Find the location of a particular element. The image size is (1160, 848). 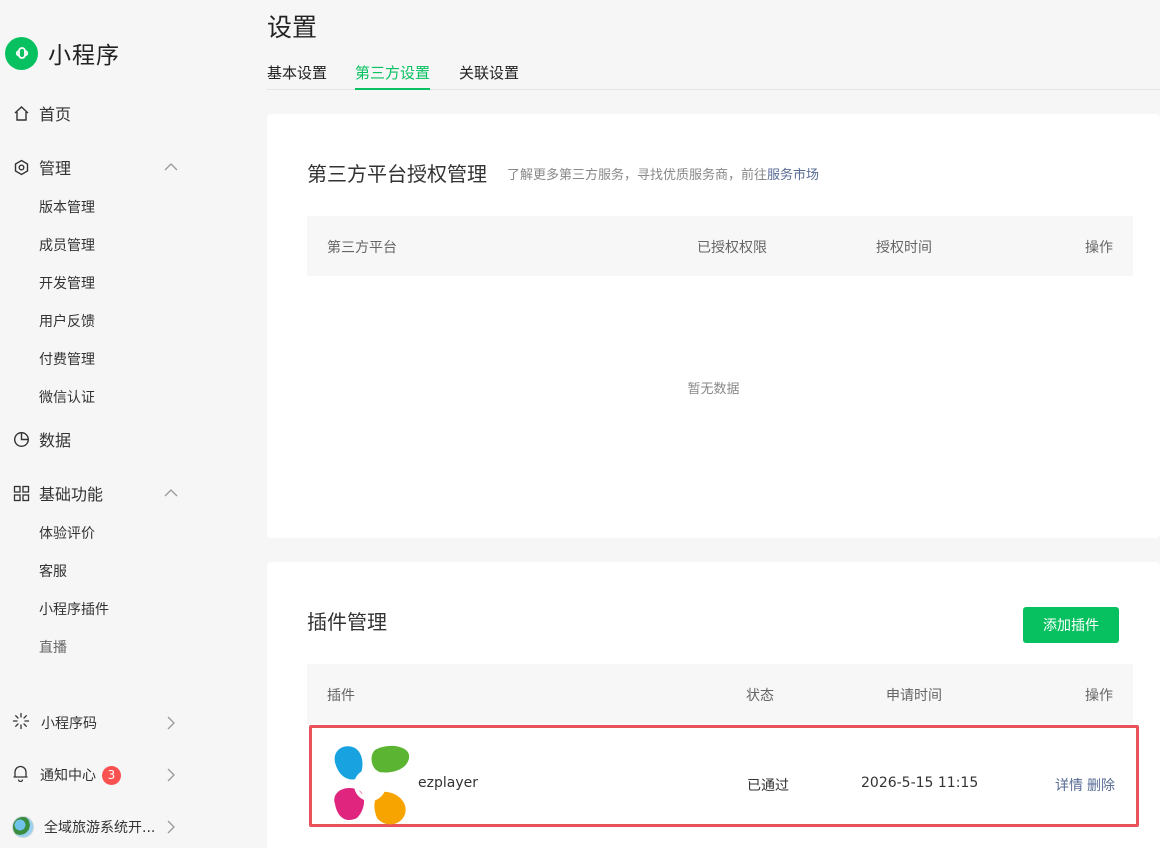

sidebar-item-manage: 管理 is located at coordinates (41, 167).